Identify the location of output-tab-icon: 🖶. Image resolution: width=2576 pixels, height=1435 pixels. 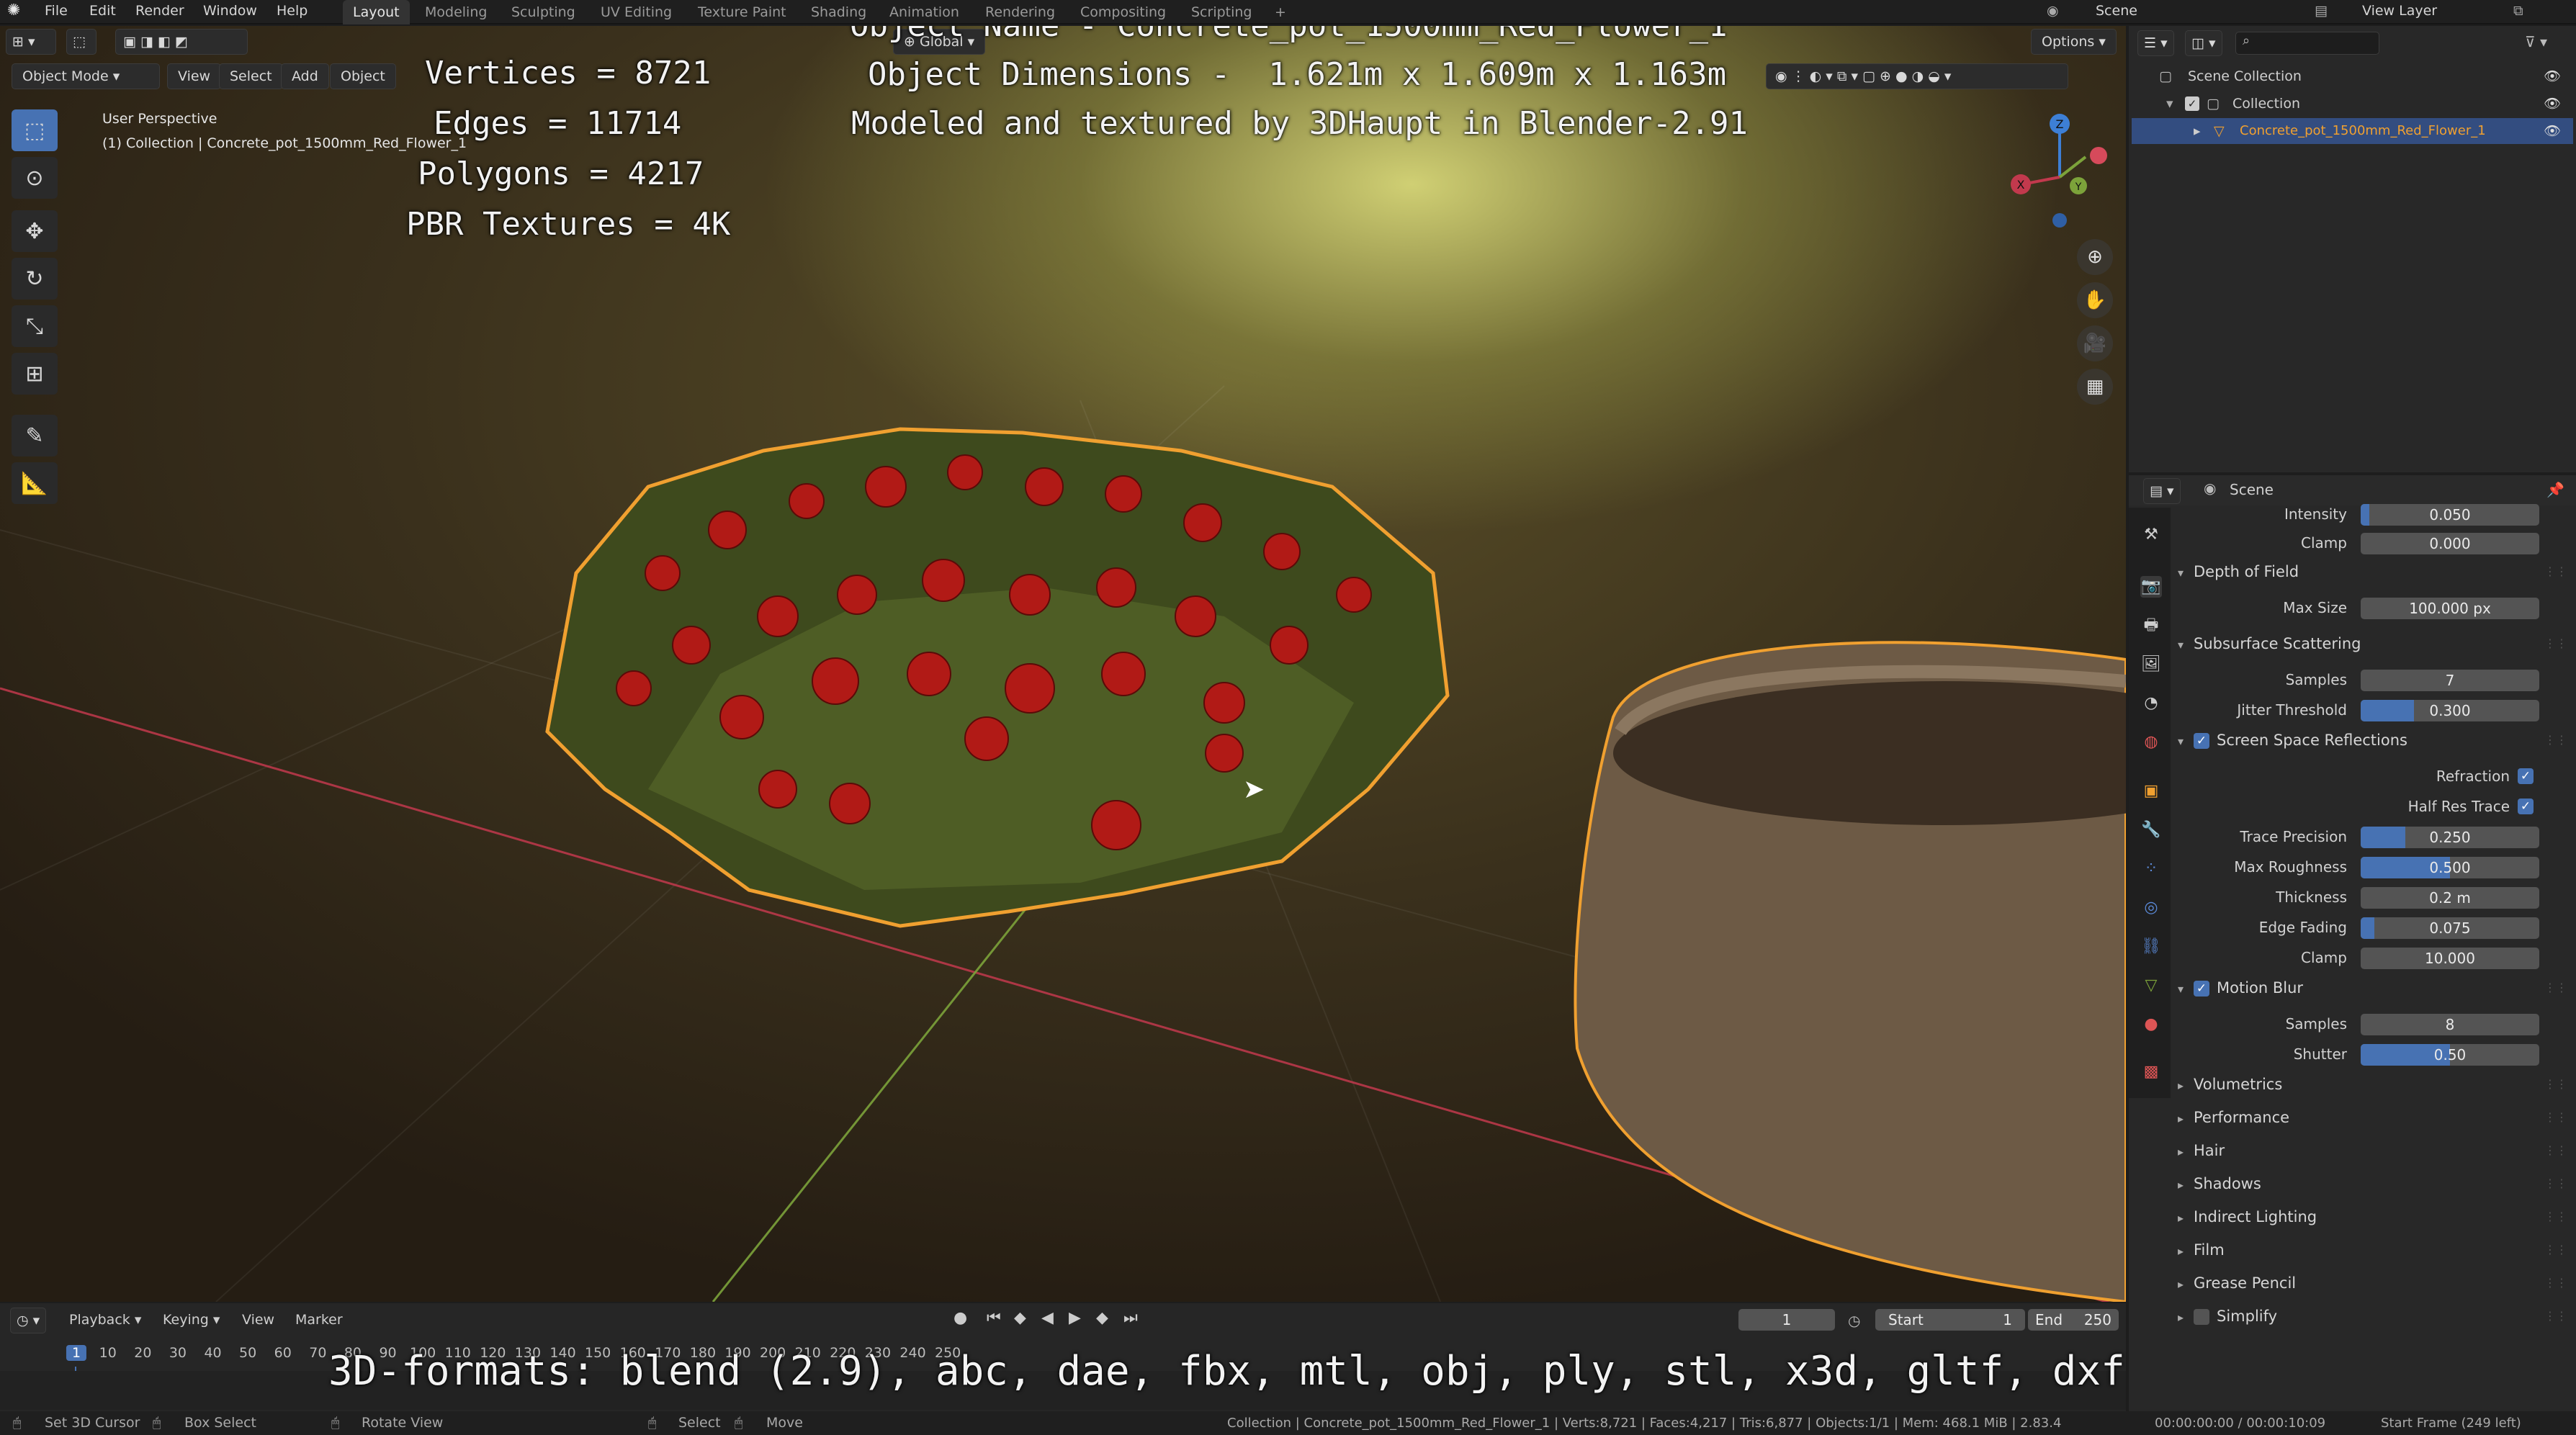
(2151, 625).